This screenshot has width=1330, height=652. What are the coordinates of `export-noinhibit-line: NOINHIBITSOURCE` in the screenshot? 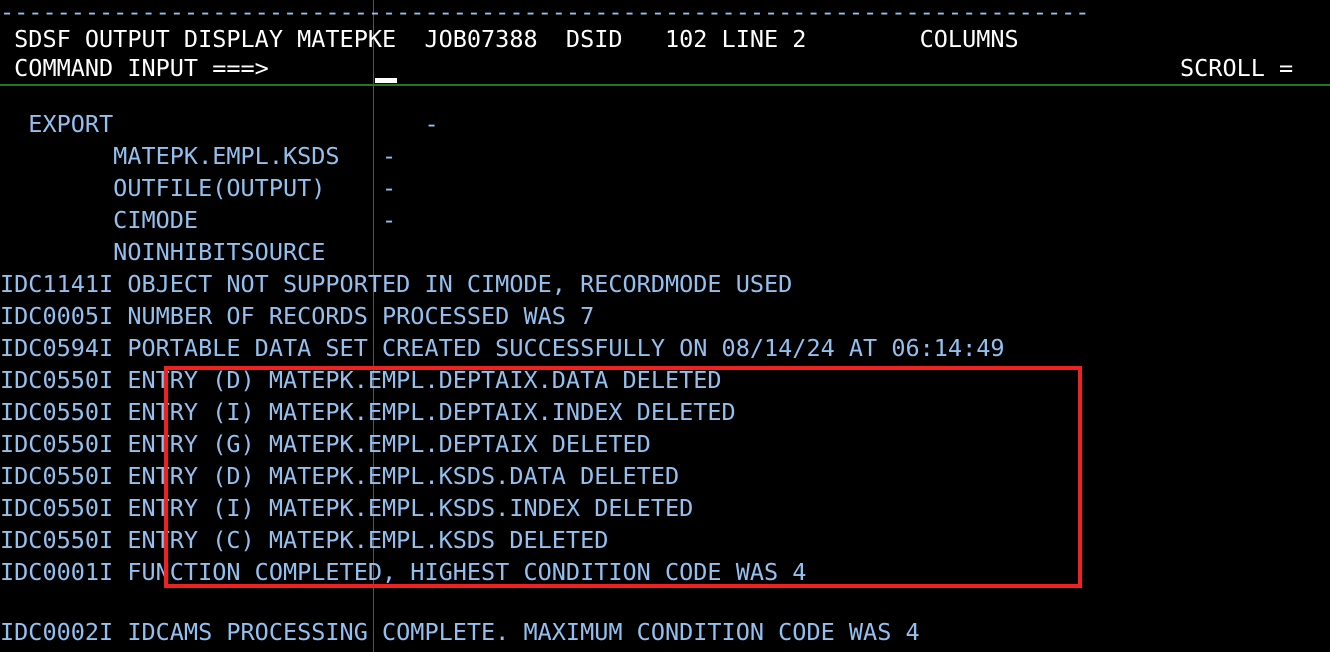 It's located at (163, 252).